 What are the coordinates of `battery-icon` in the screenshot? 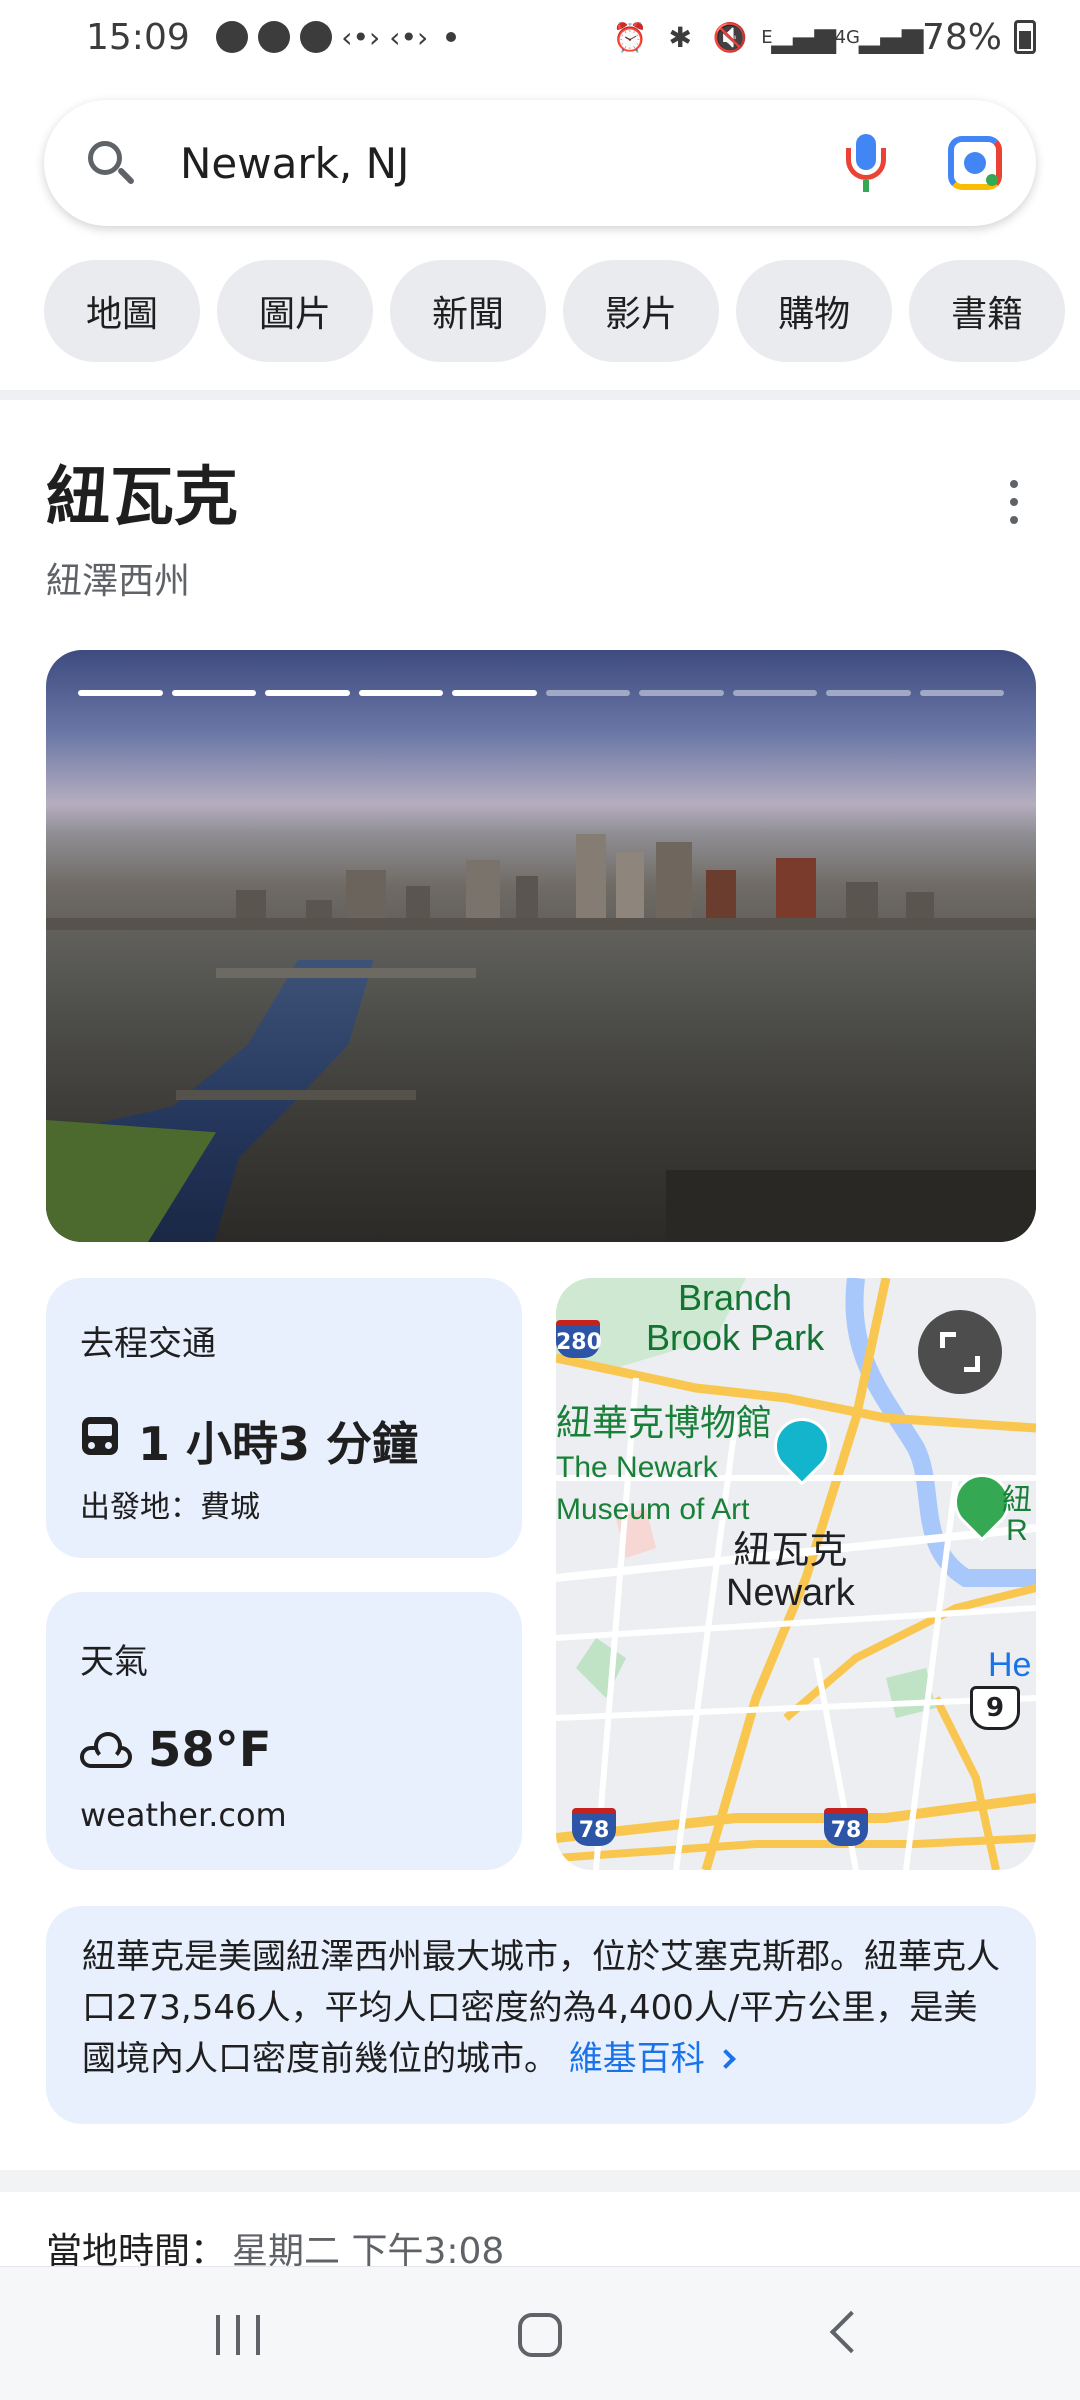 It's located at (1025, 37).